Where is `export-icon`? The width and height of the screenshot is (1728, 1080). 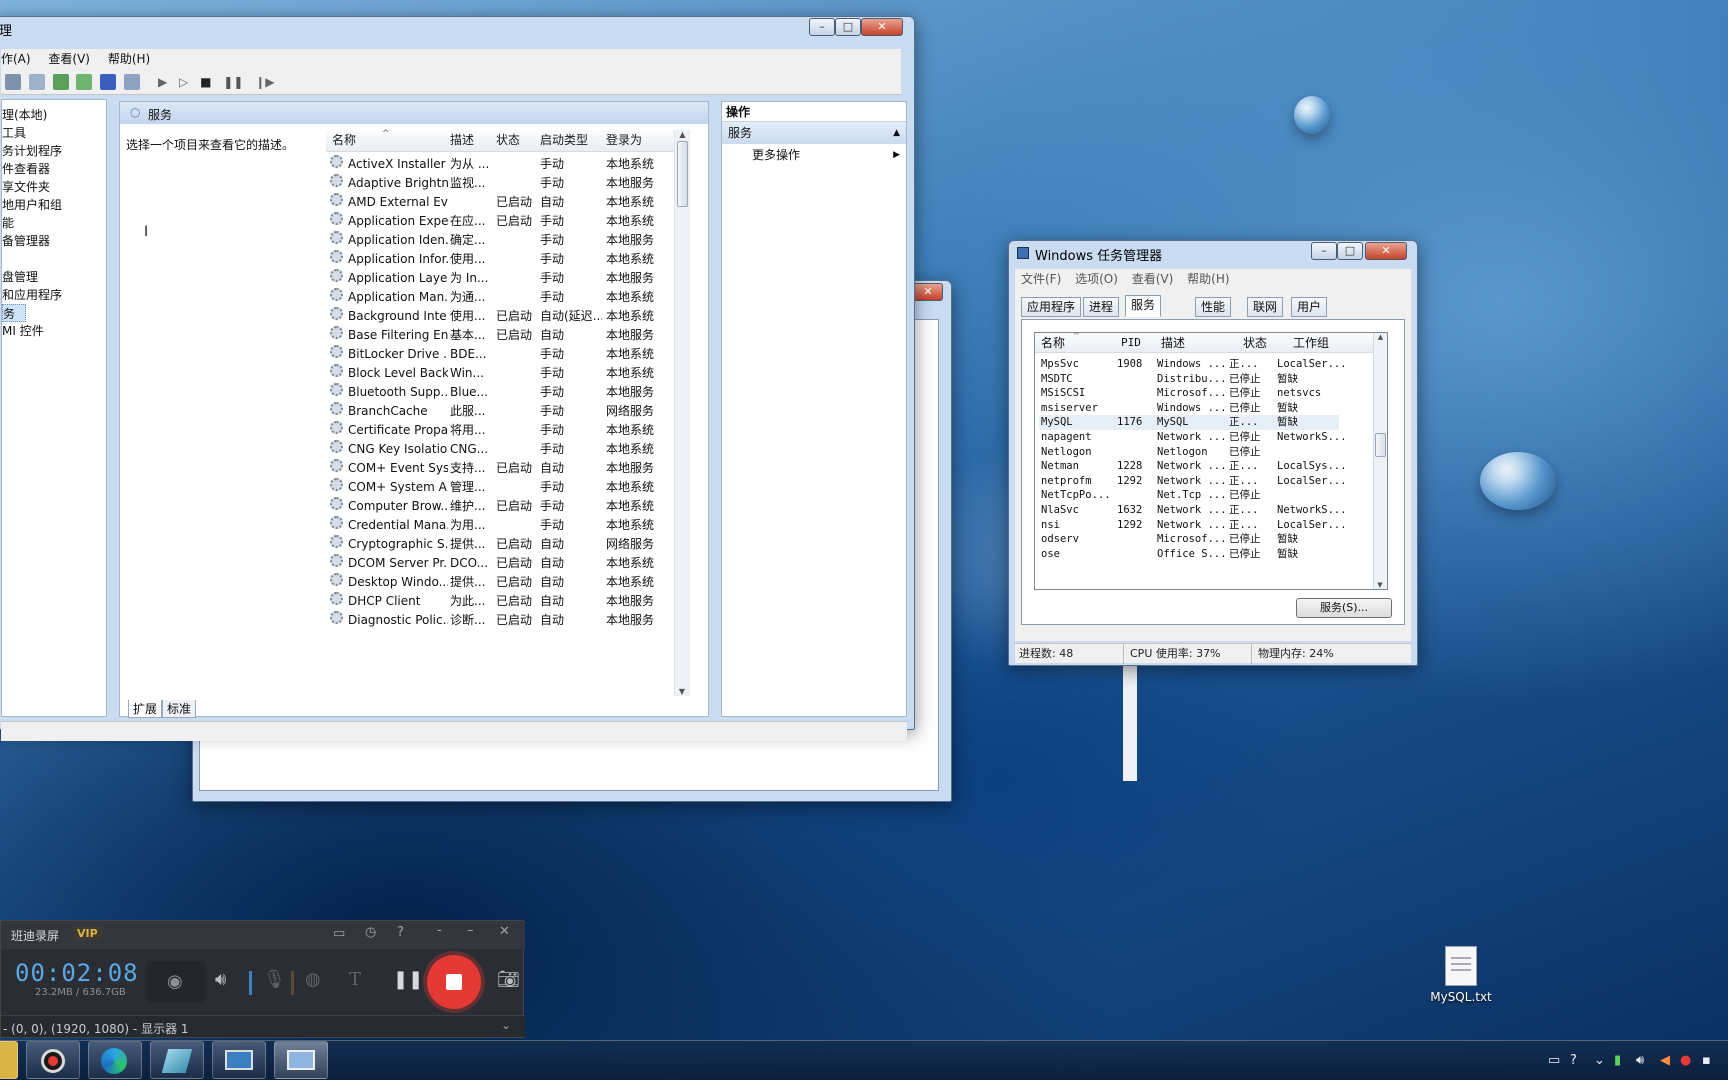
export-icon is located at coordinates (84, 82).